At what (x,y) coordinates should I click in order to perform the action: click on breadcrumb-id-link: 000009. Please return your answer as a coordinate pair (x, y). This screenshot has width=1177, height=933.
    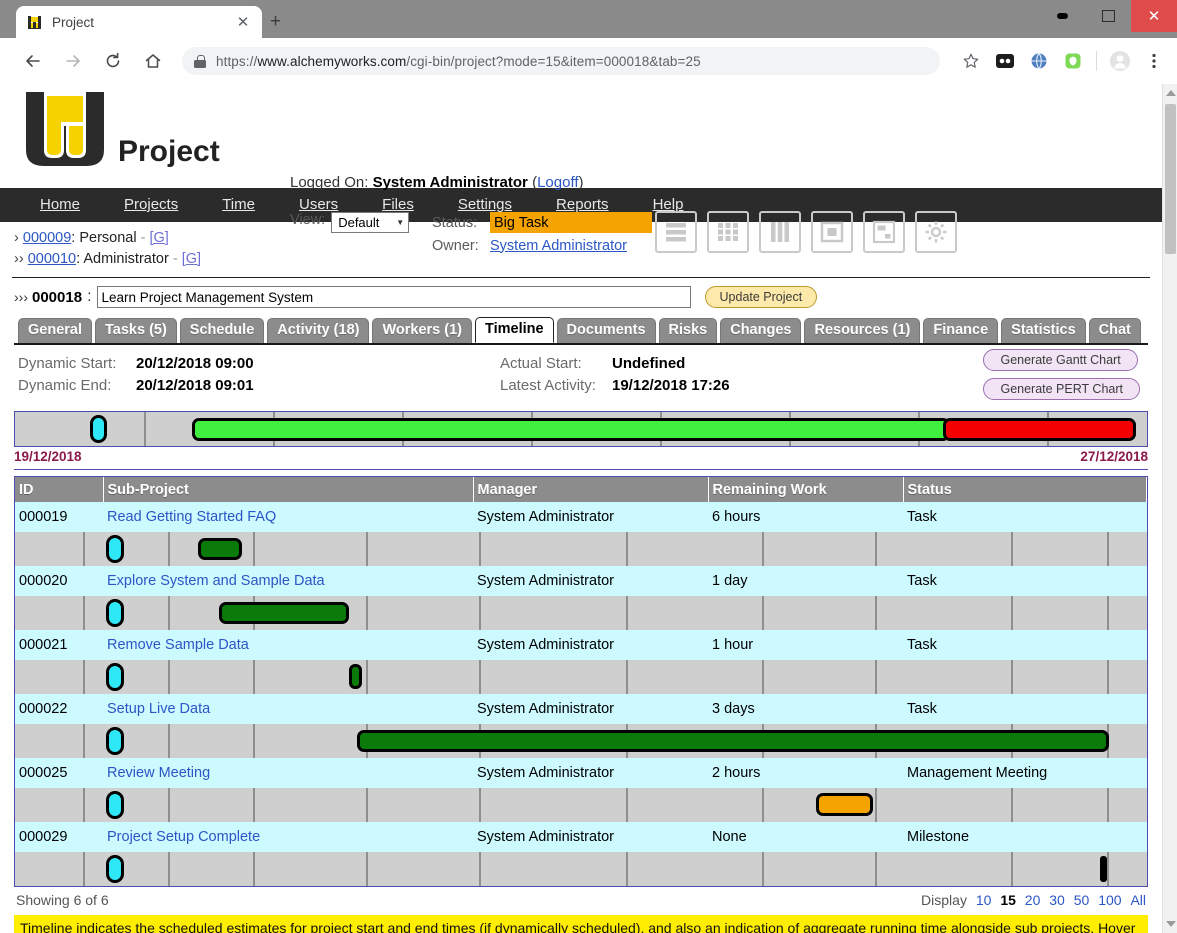
    Looking at the image, I should click on (47, 238).